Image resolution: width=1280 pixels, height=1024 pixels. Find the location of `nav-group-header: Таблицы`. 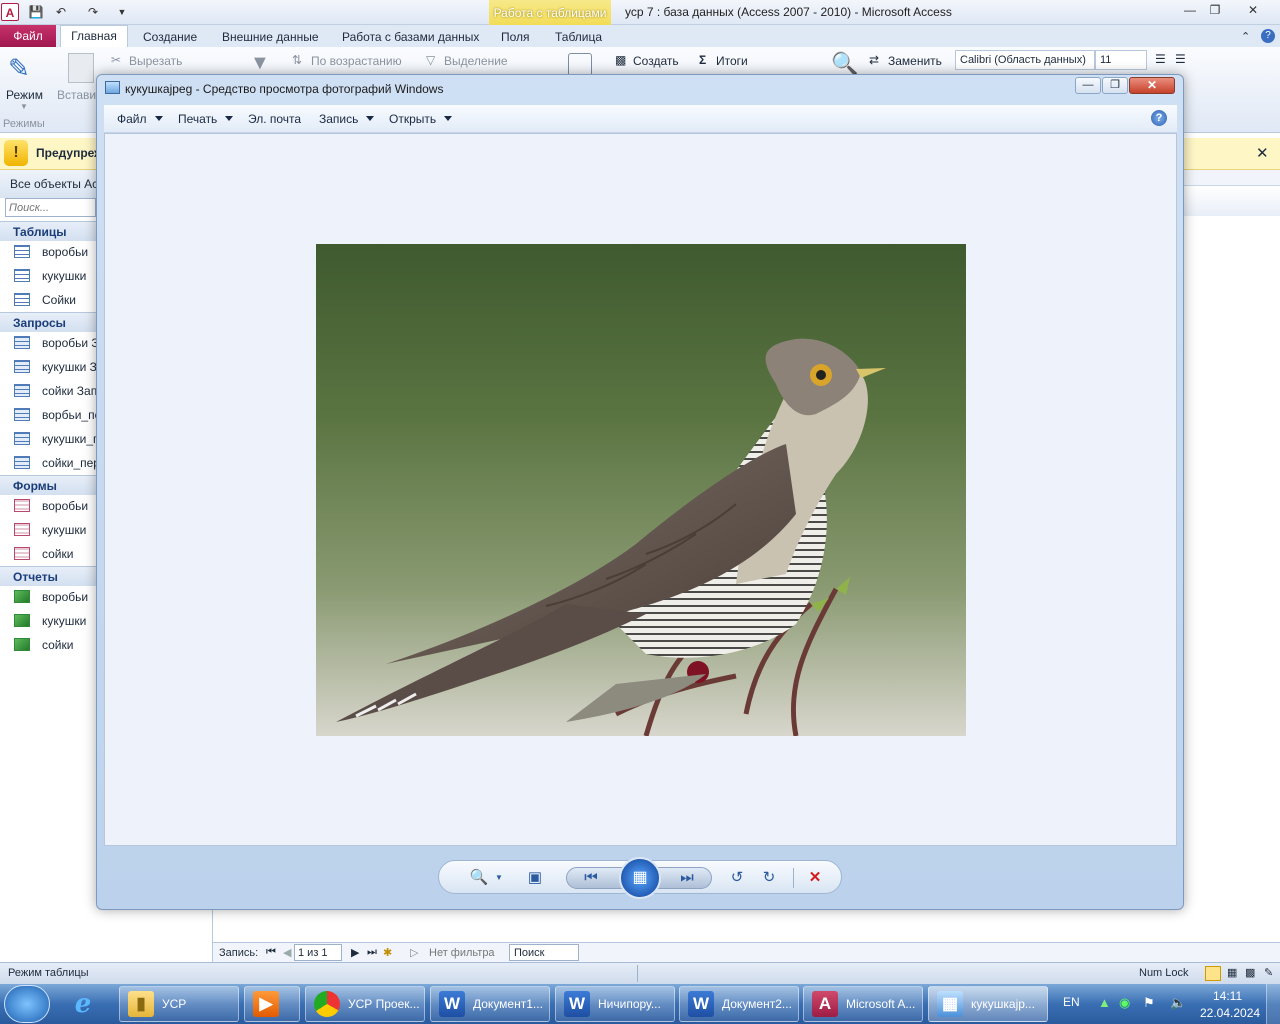

nav-group-header: Таблицы is located at coordinates (48, 231).